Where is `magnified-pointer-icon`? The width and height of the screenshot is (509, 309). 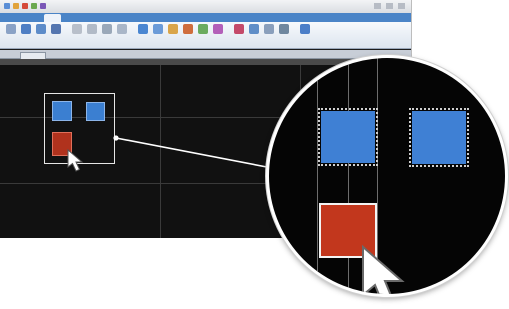
magnified-pointer-icon is located at coordinates (383, 269).